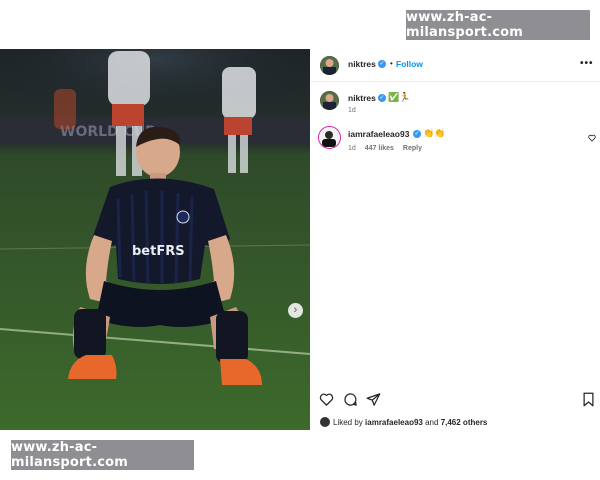  I want to click on more-options-icon: •••, so click(587, 63).